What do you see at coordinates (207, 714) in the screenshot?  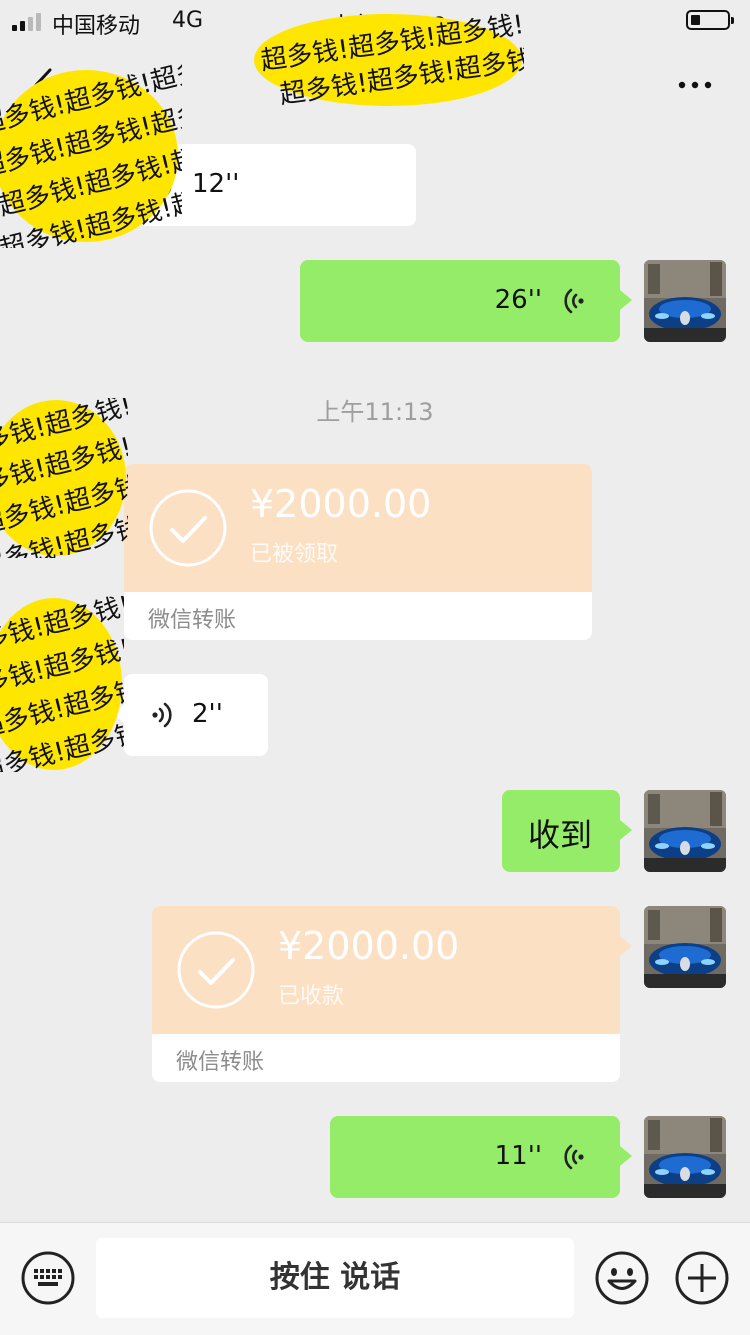 I see `voice-duration: 2''` at bounding box center [207, 714].